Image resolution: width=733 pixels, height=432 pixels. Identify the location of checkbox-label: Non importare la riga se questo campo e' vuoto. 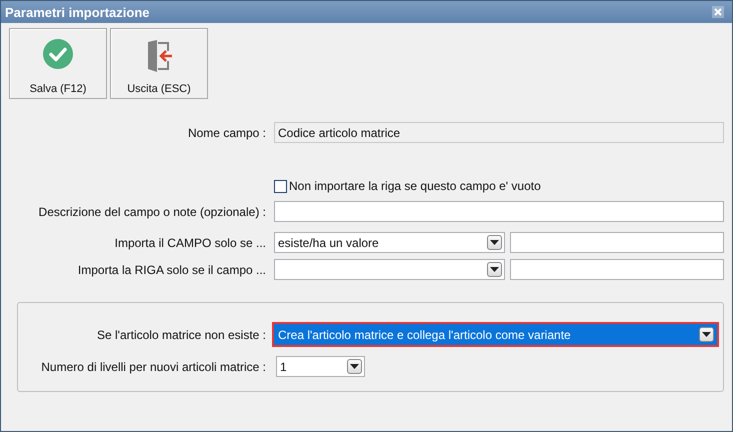
(415, 186).